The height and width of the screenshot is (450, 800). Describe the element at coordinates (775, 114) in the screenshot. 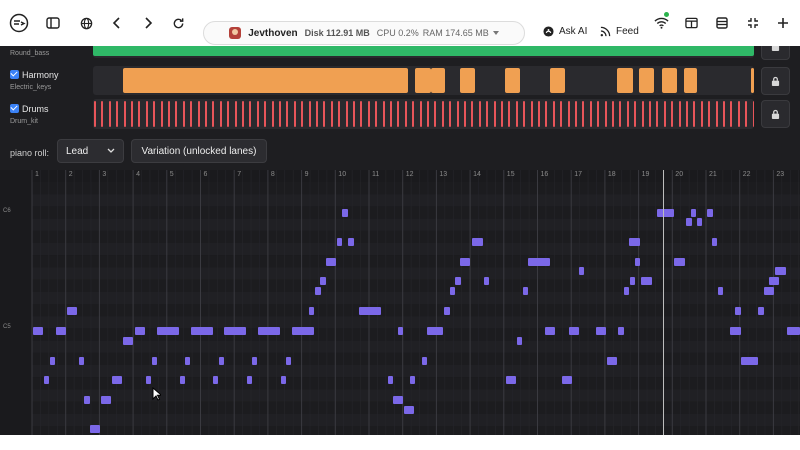

I see `lane-lock-button` at that location.